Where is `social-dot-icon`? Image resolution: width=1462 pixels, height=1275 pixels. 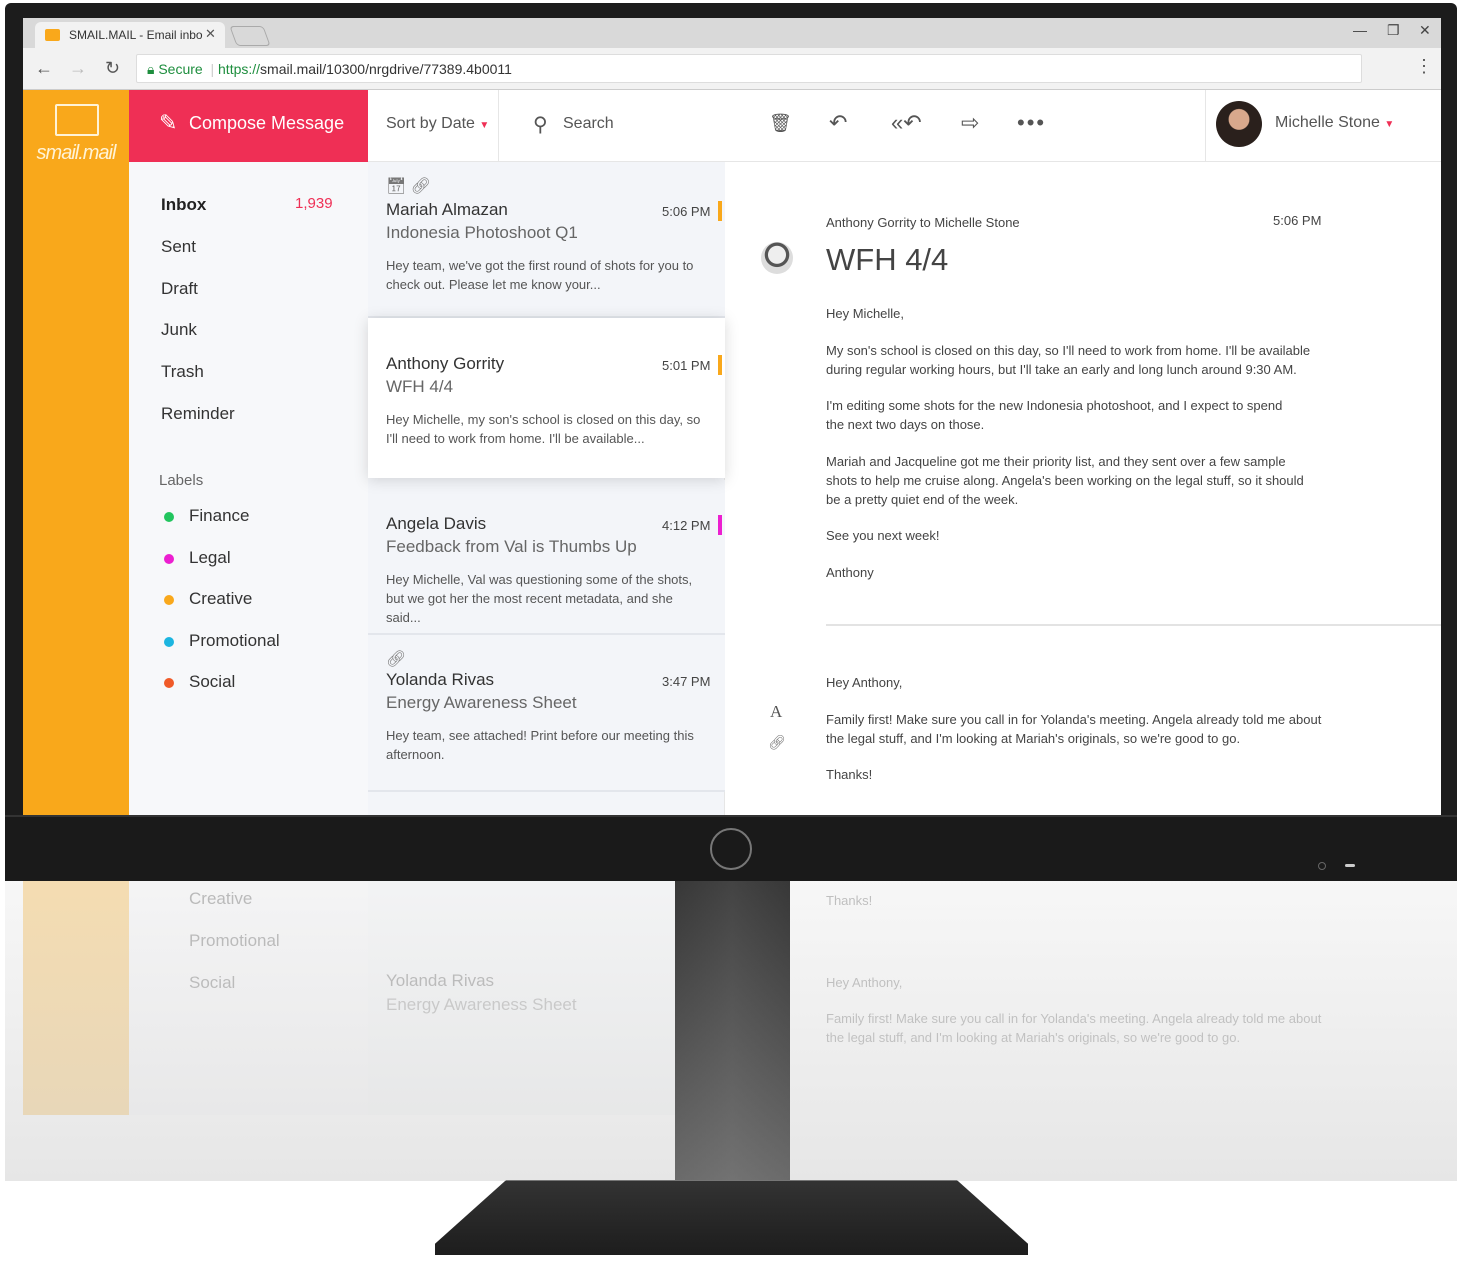 social-dot-icon is located at coordinates (169, 683).